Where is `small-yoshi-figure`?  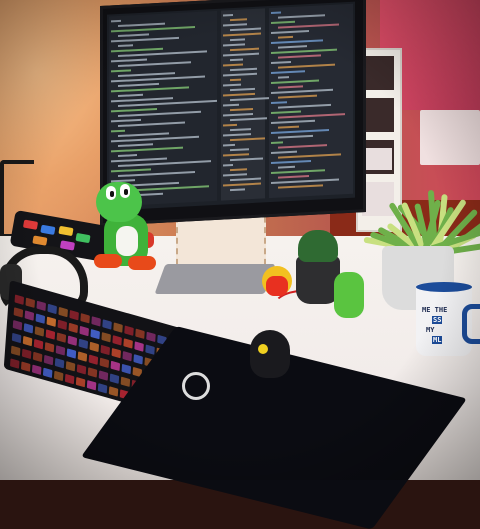
small-yoshi-figure is located at coordinates (349, 295).